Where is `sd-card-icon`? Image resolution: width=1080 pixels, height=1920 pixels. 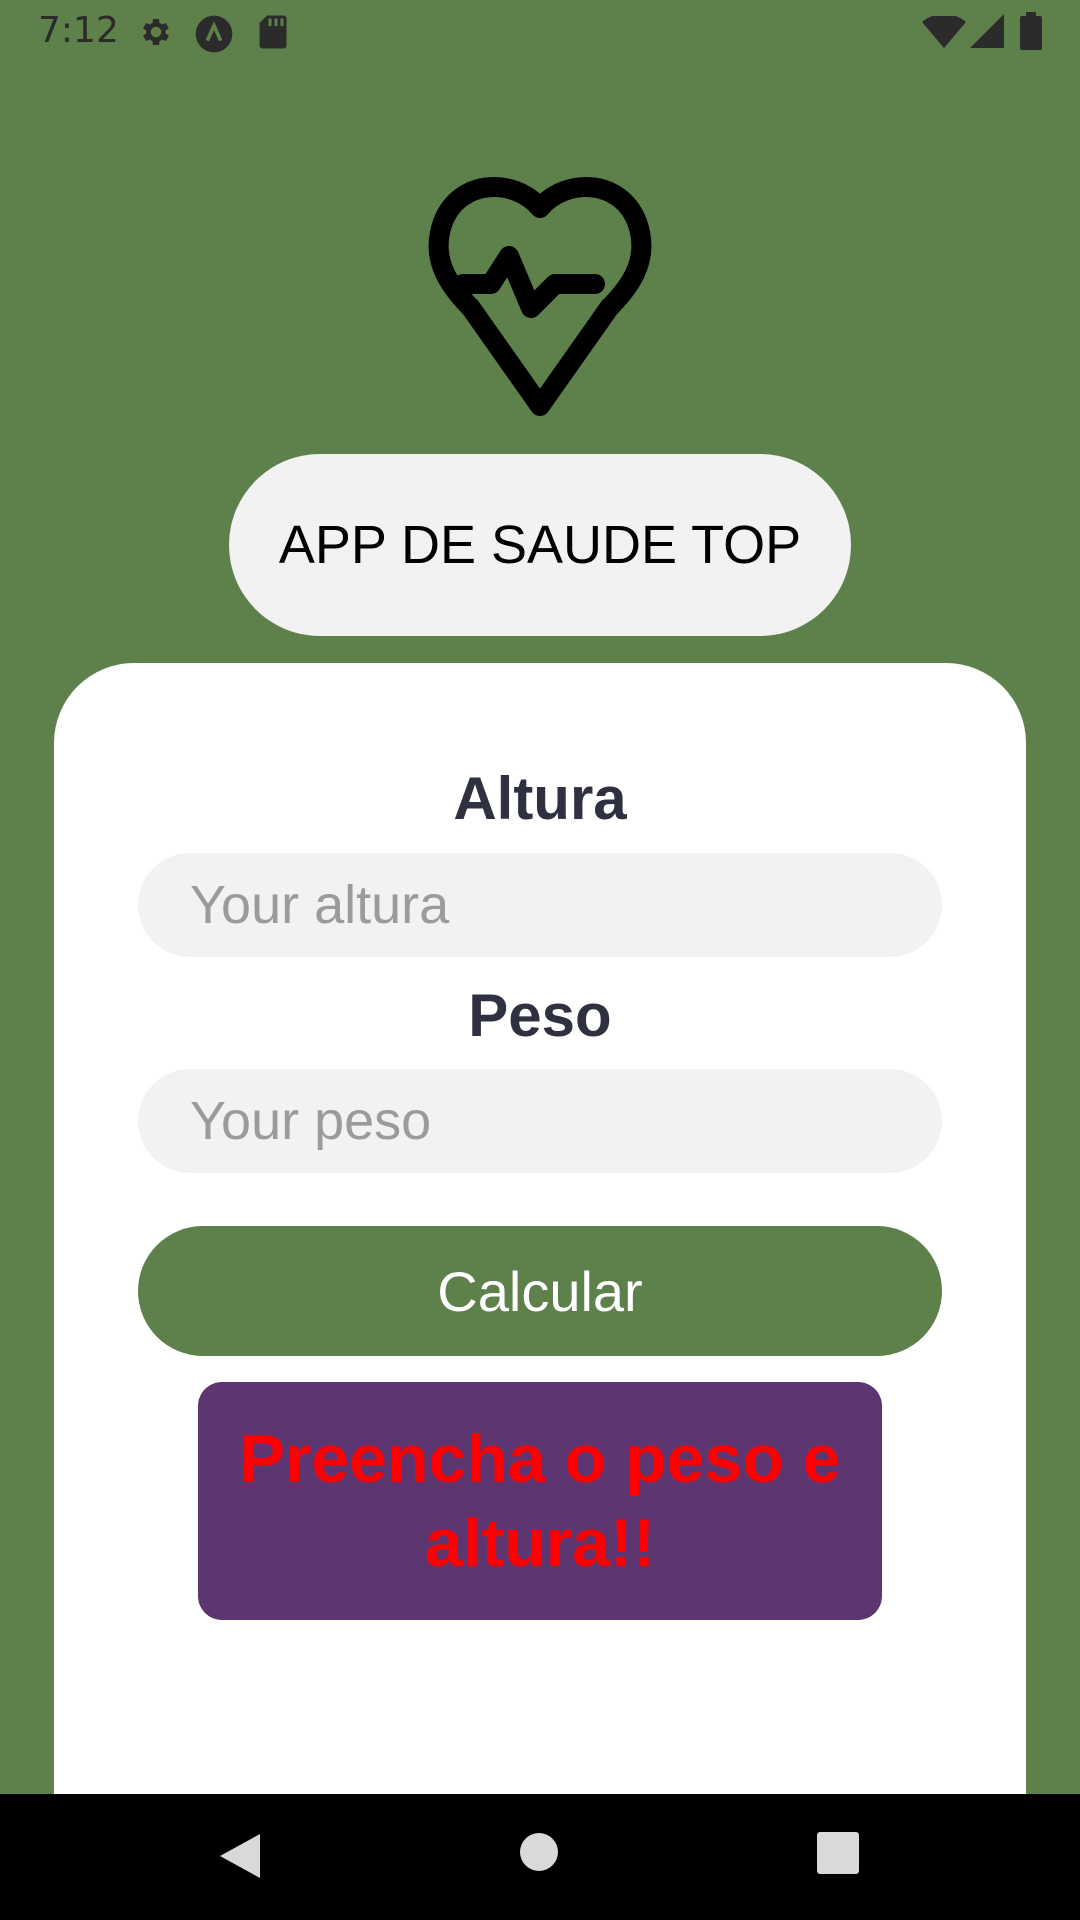
sd-card-icon is located at coordinates (273, 32).